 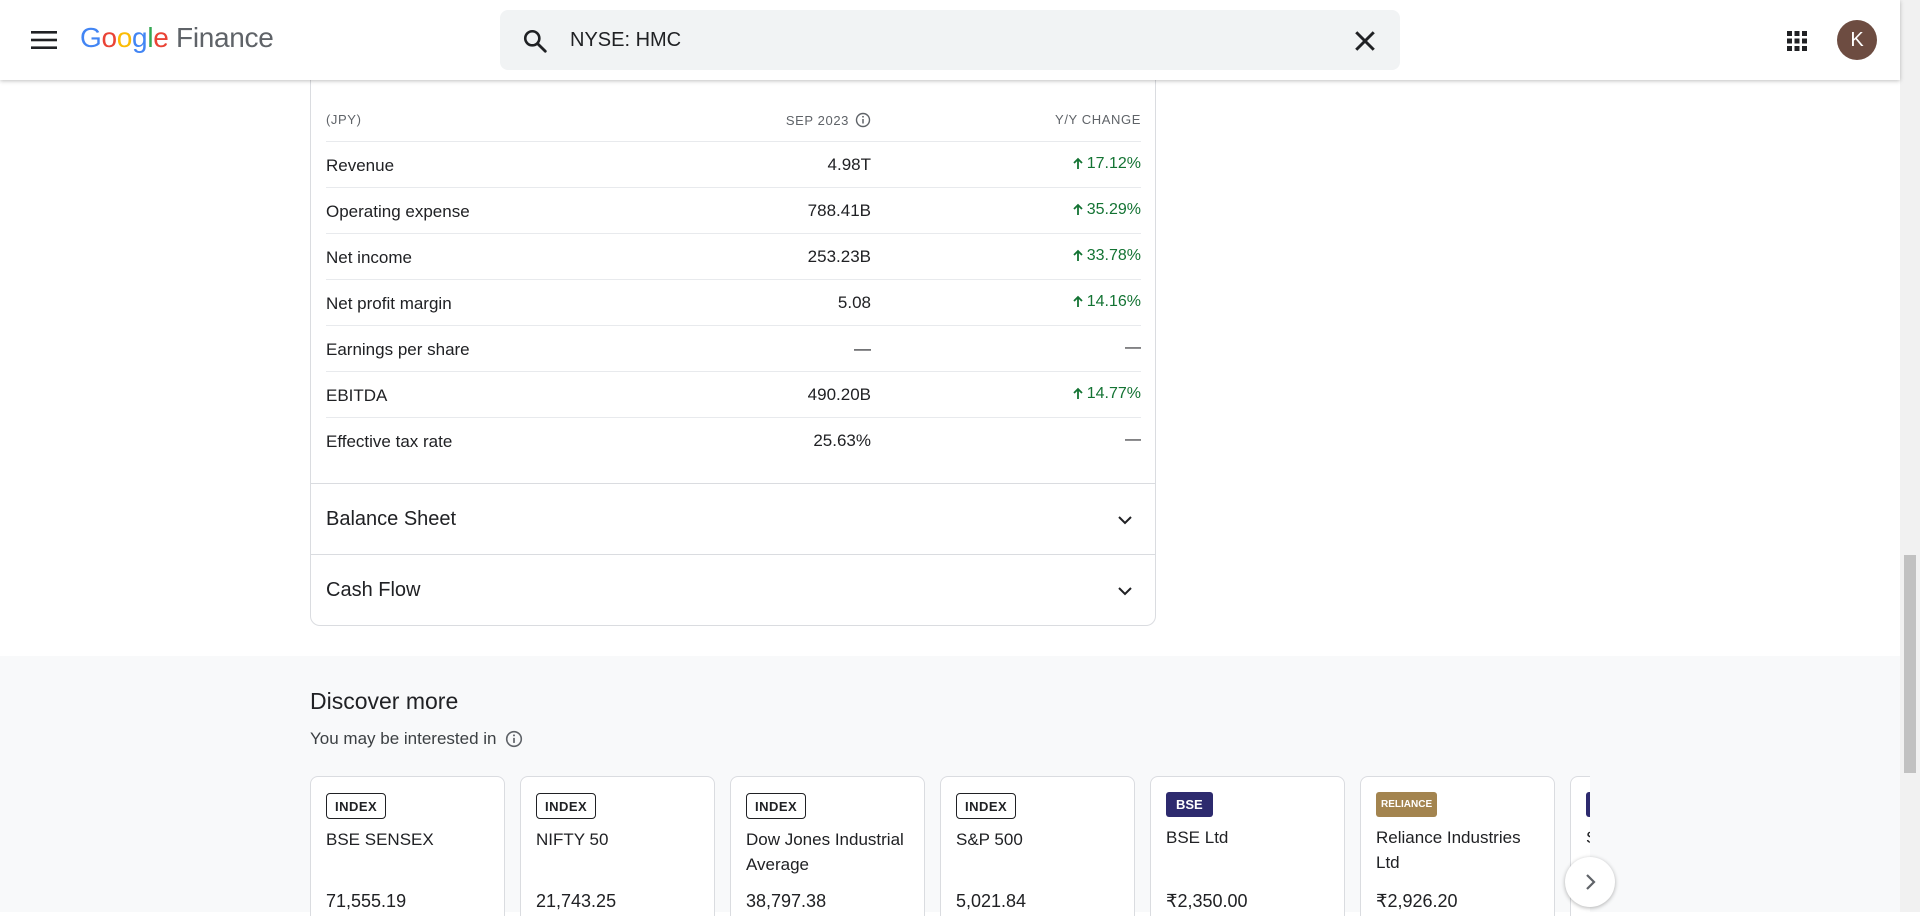 What do you see at coordinates (1113, 301) in the screenshot?
I see `row-change-value: 14.16%` at bounding box center [1113, 301].